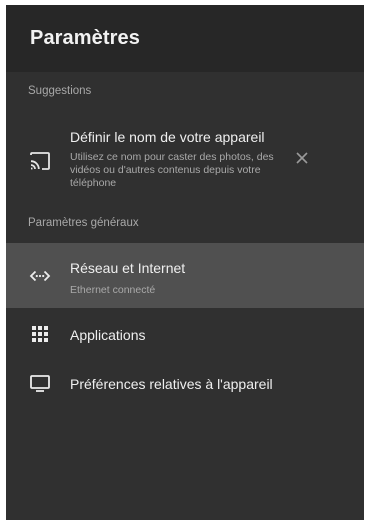  I want to click on header: Paramètres, so click(185, 38).